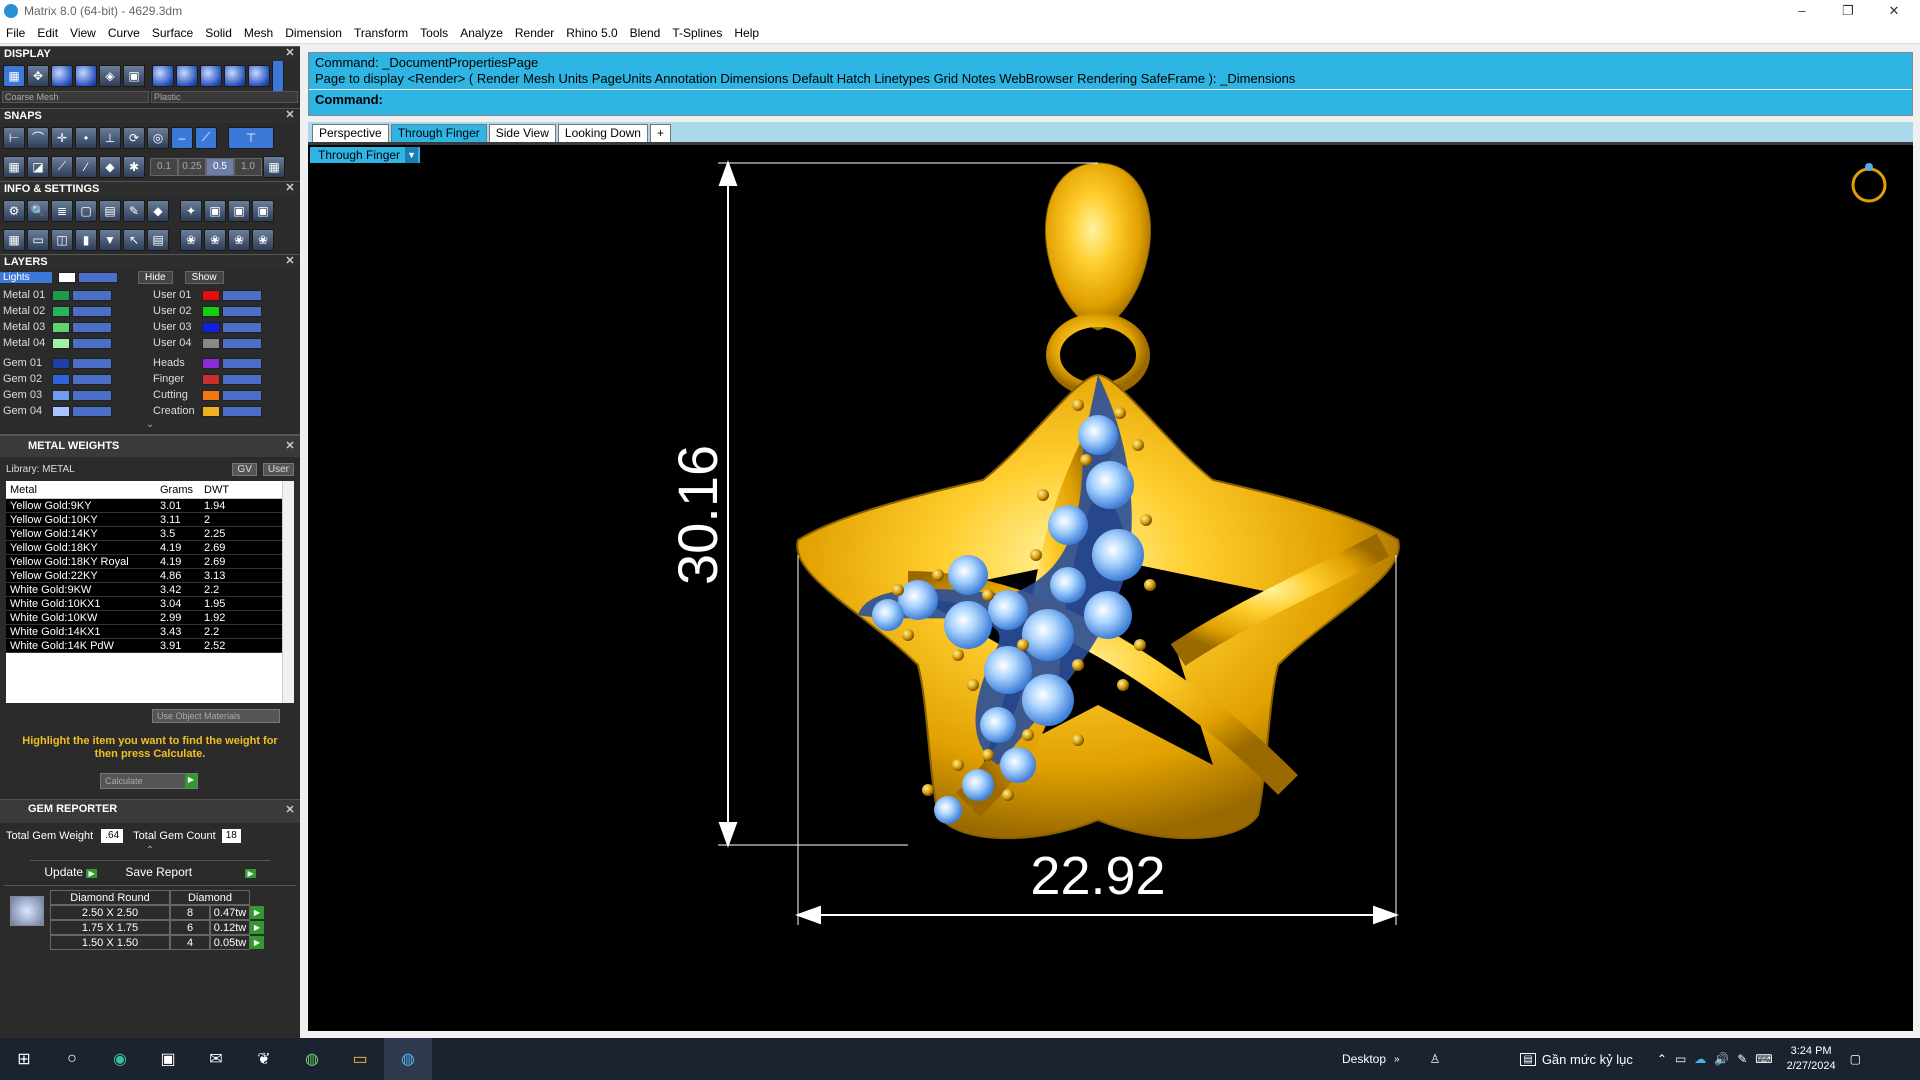 The image size is (1920, 1080). What do you see at coordinates (602, 133) in the screenshot?
I see `tab-looking-down: Looking Down` at bounding box center [602, 133].